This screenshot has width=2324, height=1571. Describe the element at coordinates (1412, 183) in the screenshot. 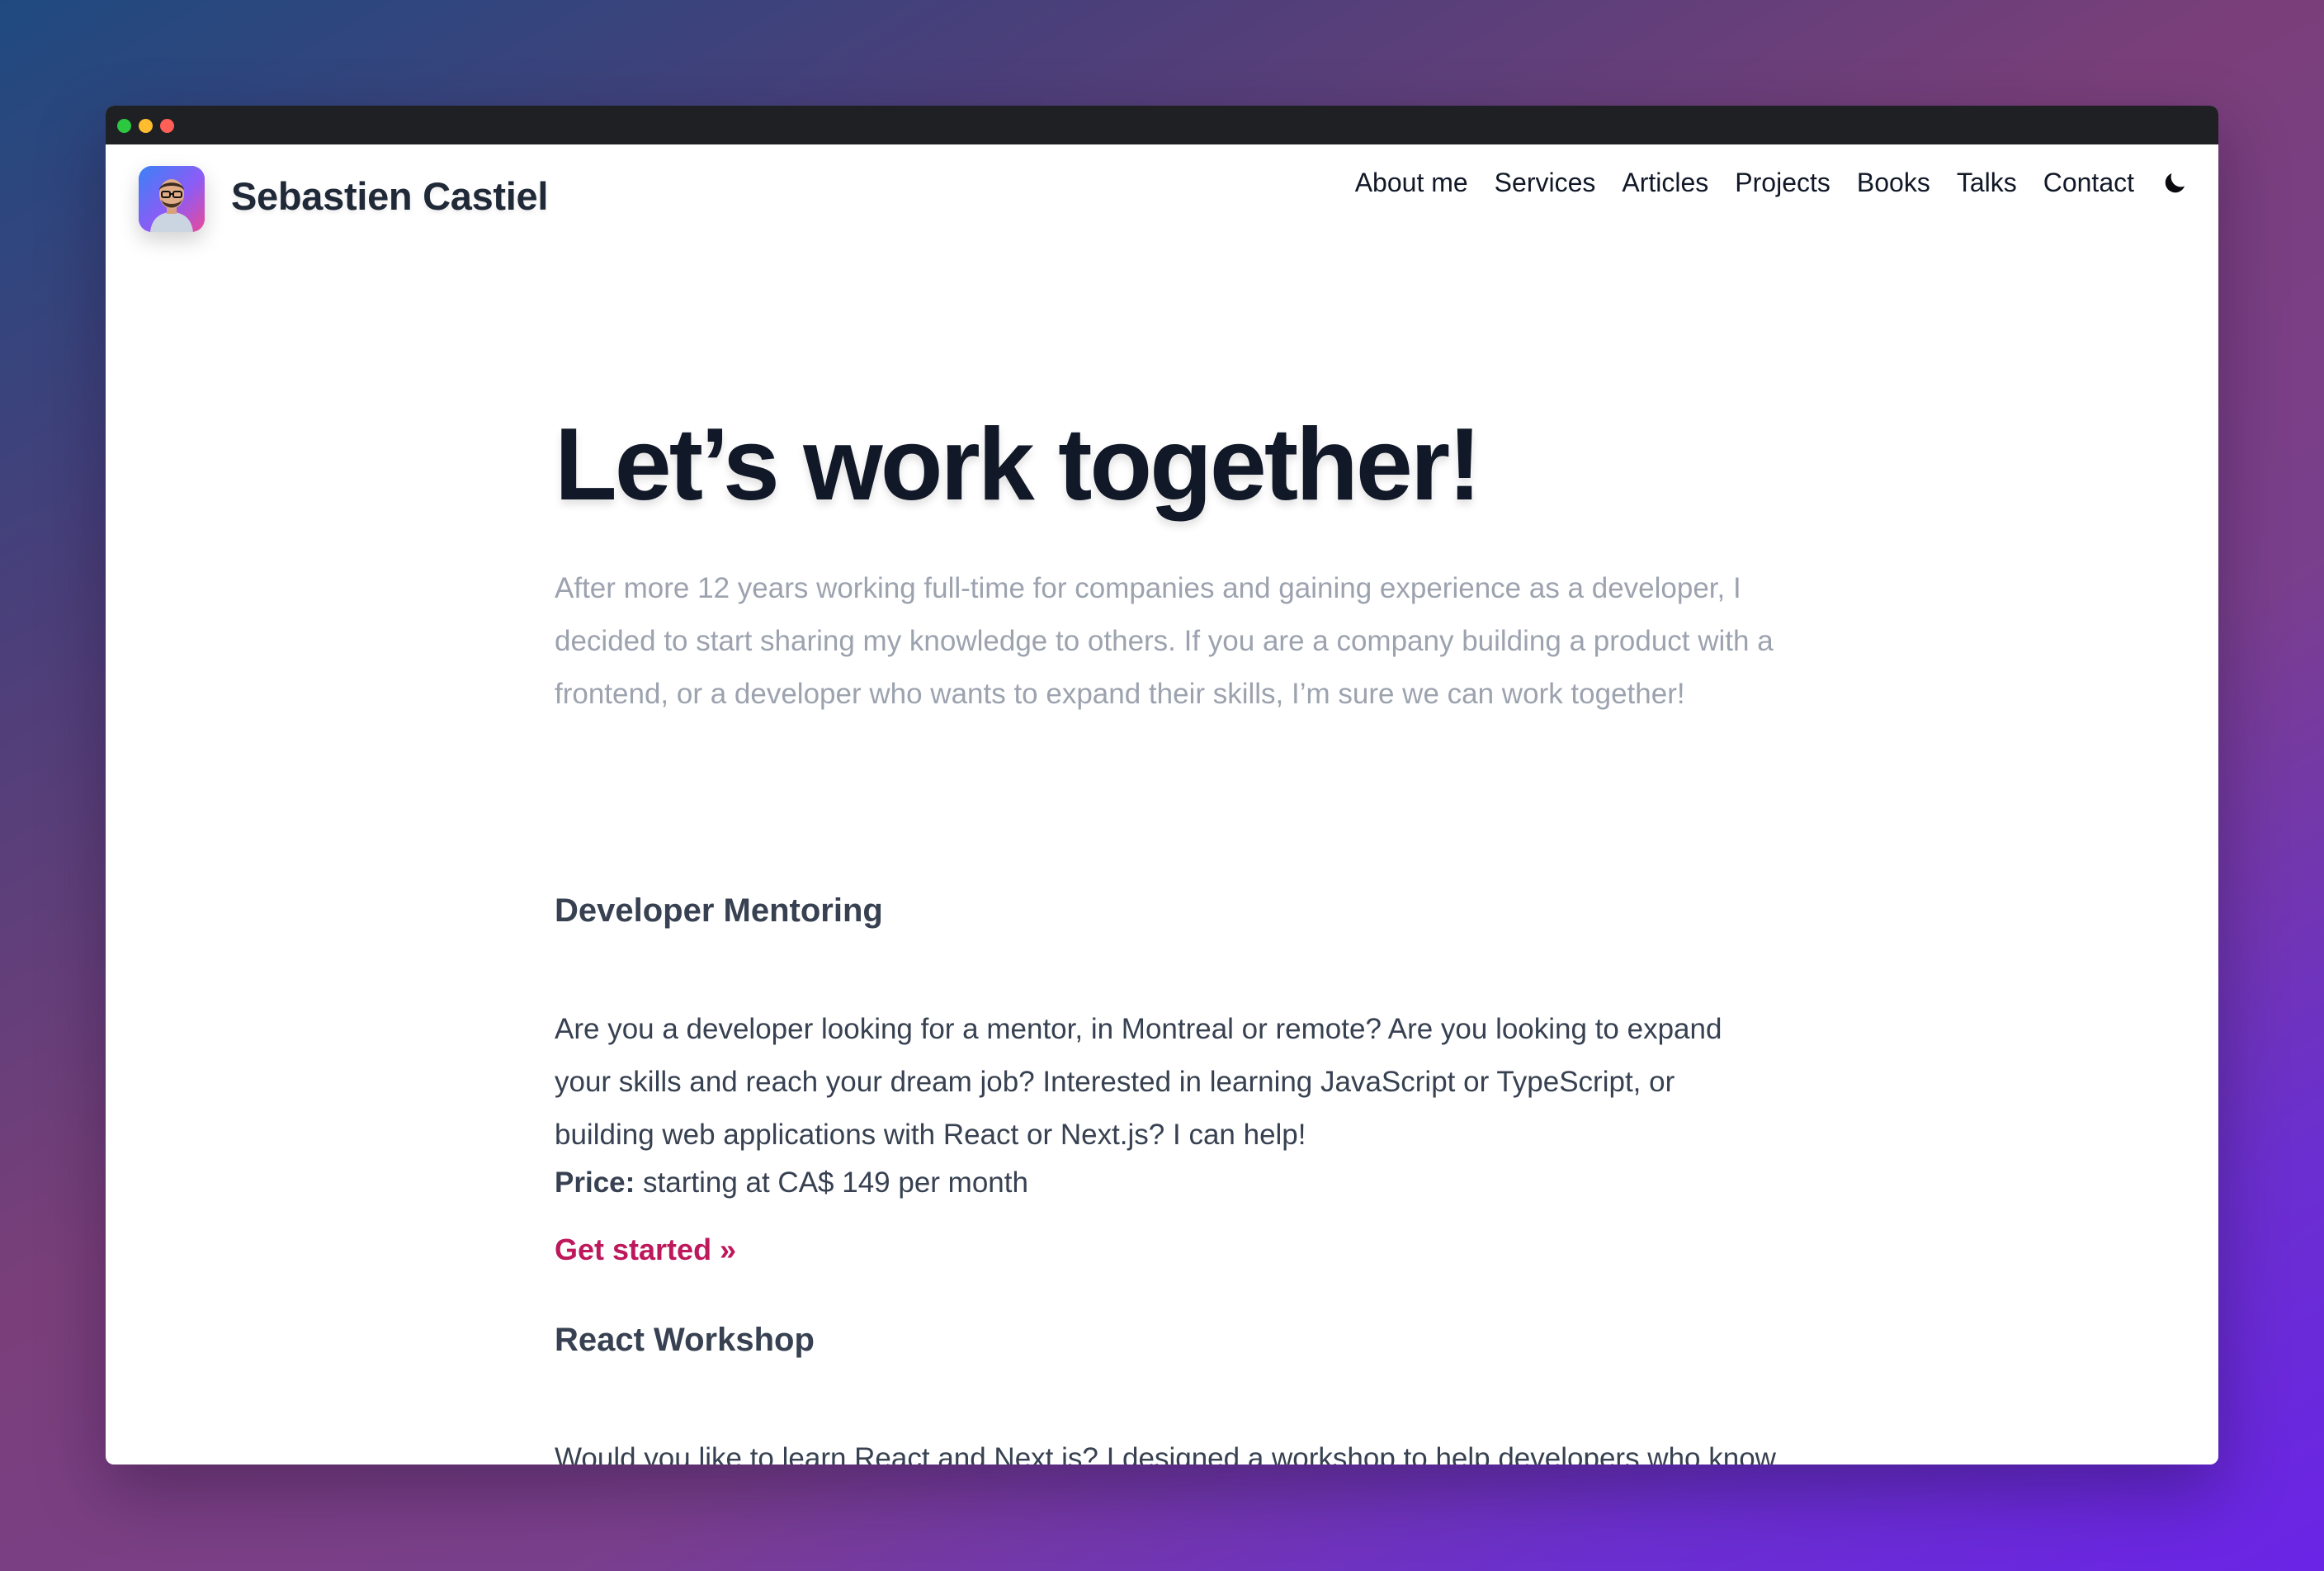

I see `nav-link-about-me: About me` at that location.